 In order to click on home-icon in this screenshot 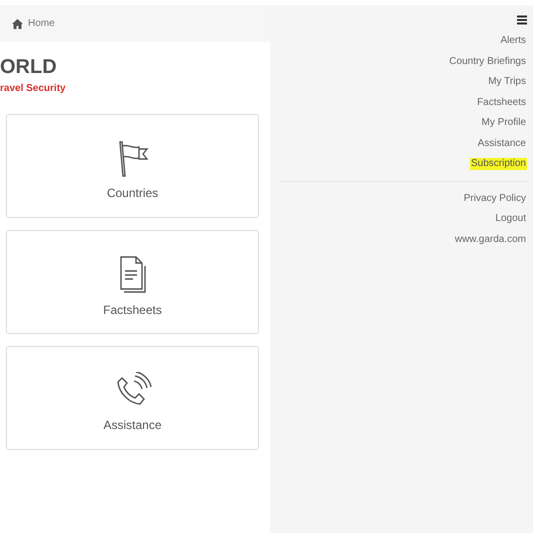, I will do `click(17, 23)`.